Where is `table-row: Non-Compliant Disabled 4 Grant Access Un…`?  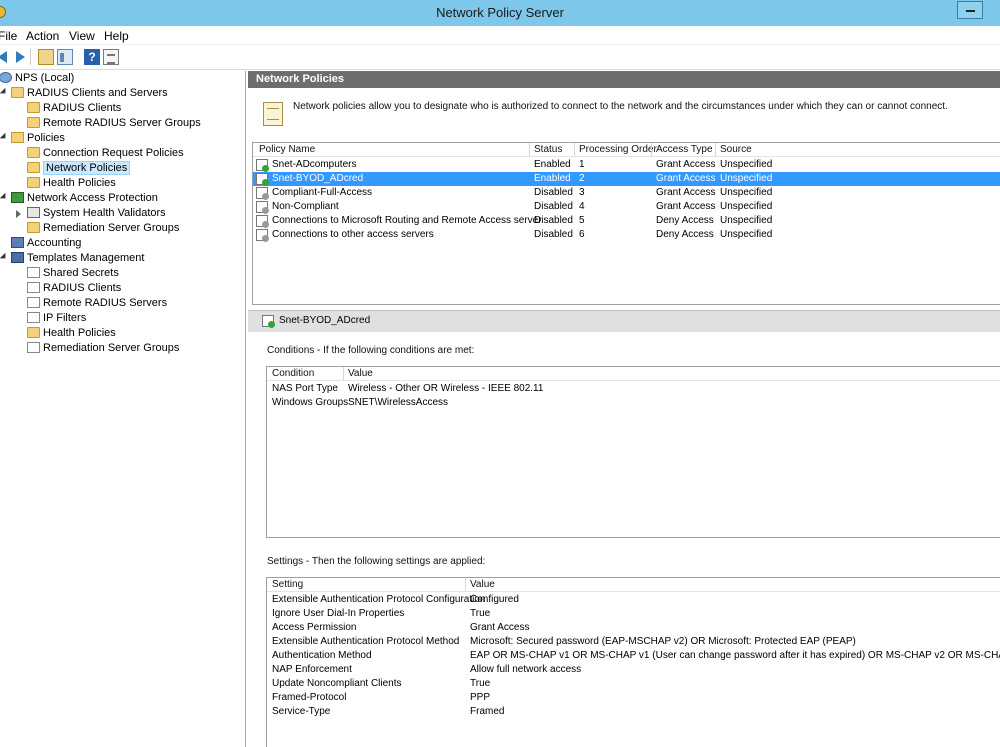 table-row: Non-Compliant Disabled 4 Grant Access Un… is located at coordinates (626, 207).